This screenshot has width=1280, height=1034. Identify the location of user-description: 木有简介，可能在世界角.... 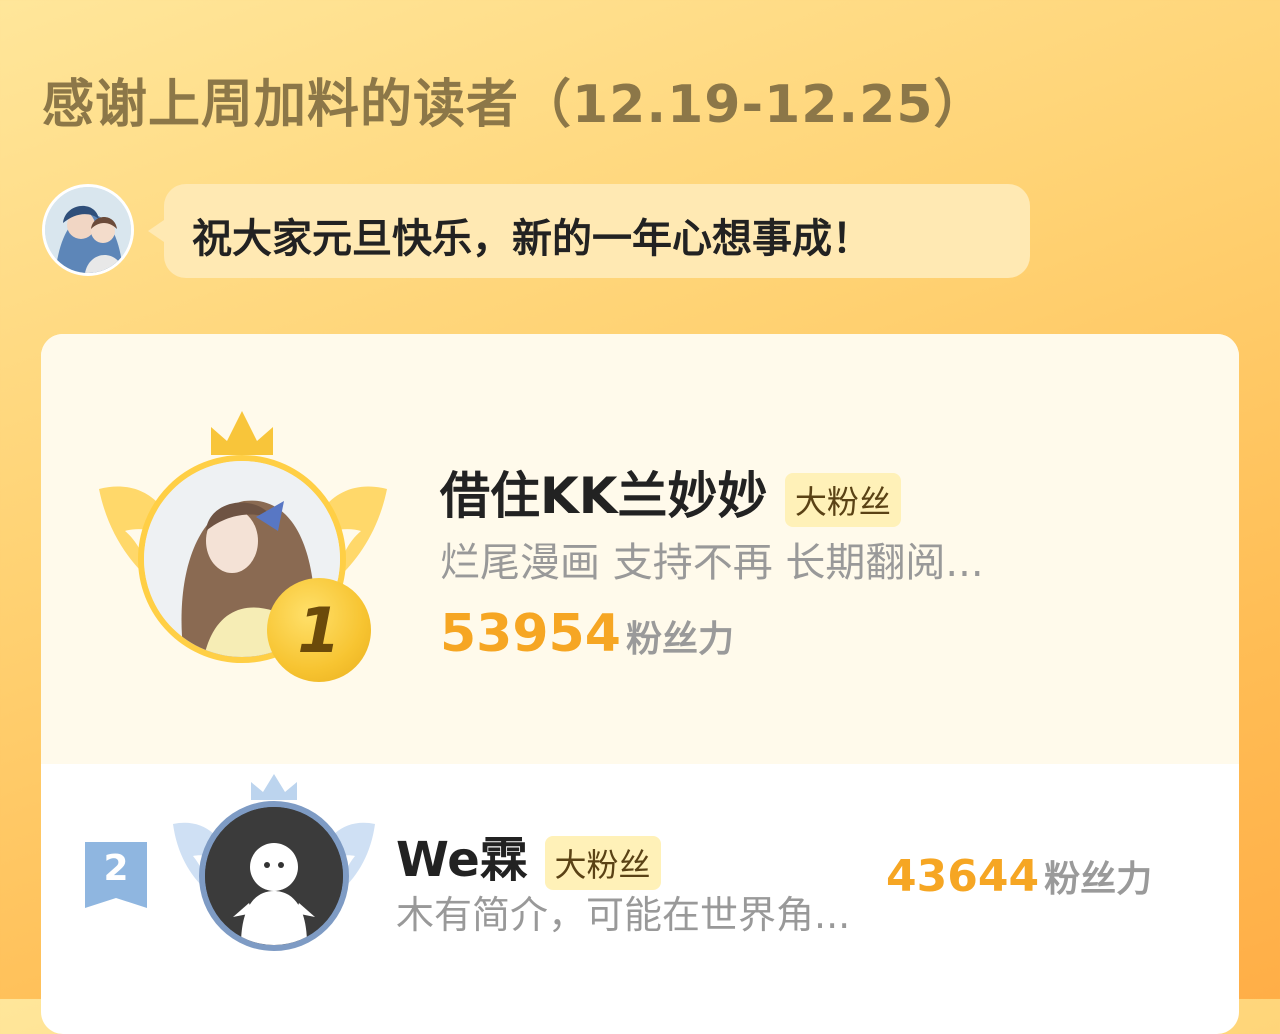
(623, 915).